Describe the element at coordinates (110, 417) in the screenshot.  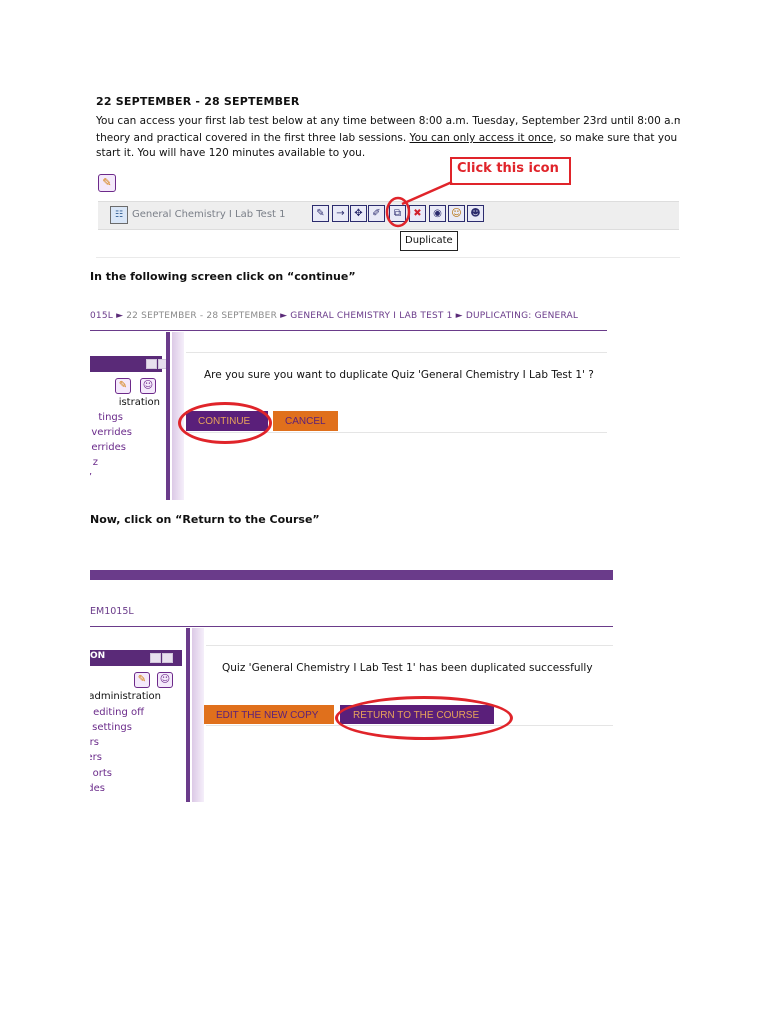
I see `sidebar-item-settings: tings` at that location.